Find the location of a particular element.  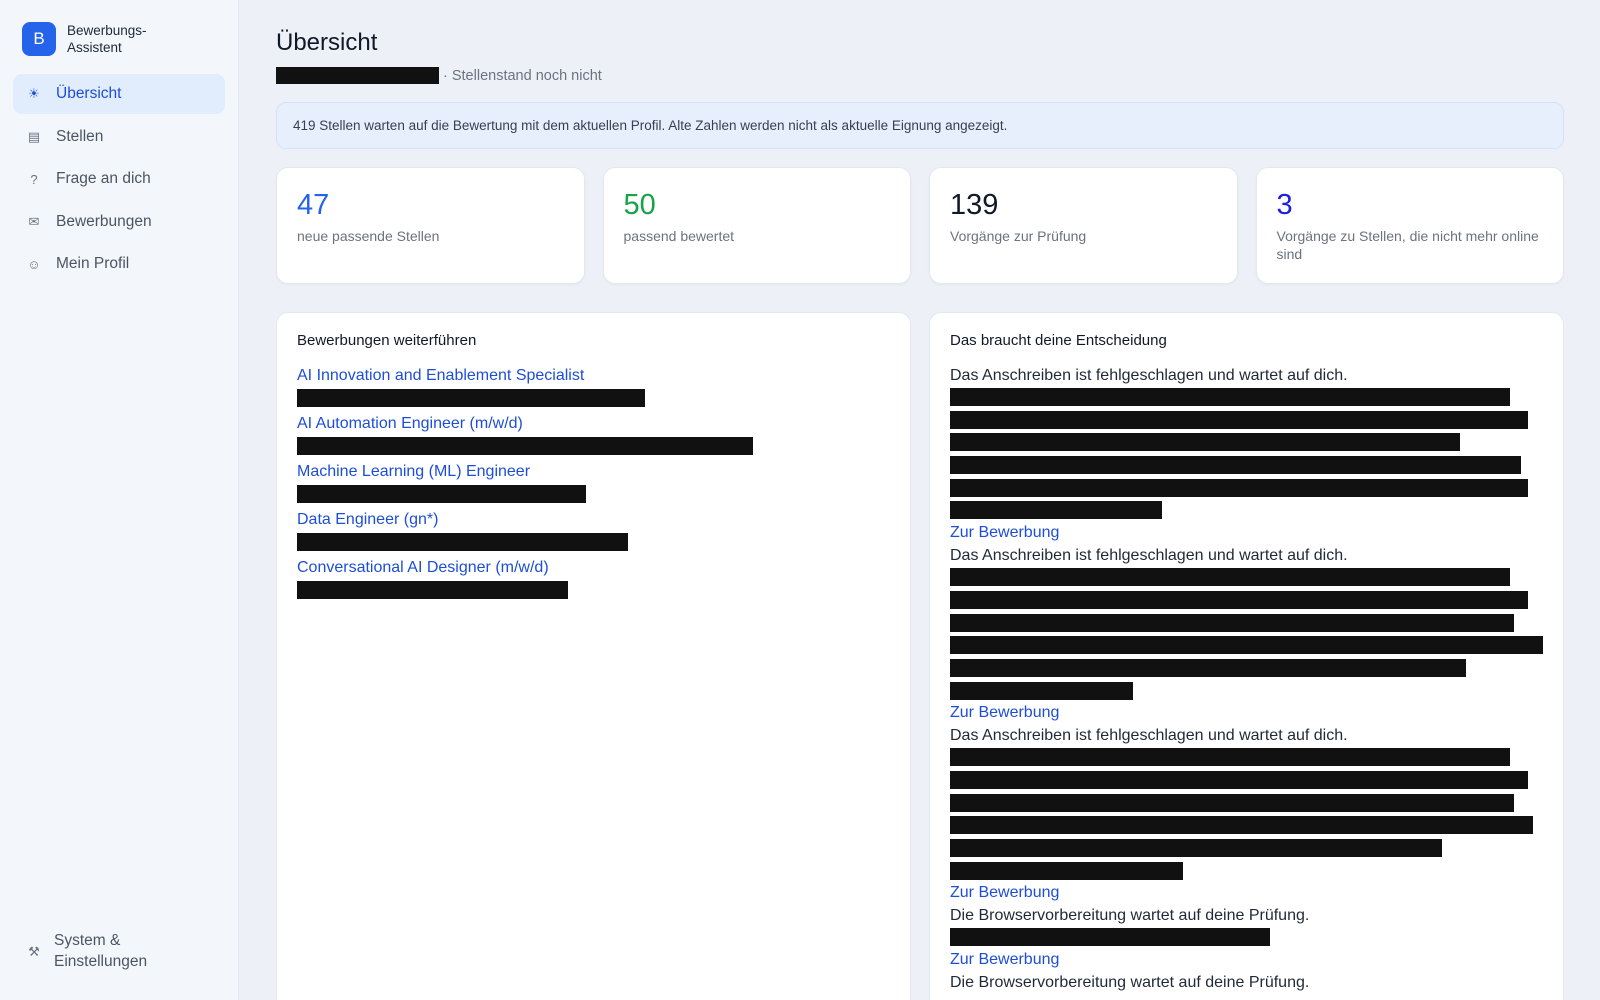

stat-label: passend bewertet is located at coordinates (679, 236).